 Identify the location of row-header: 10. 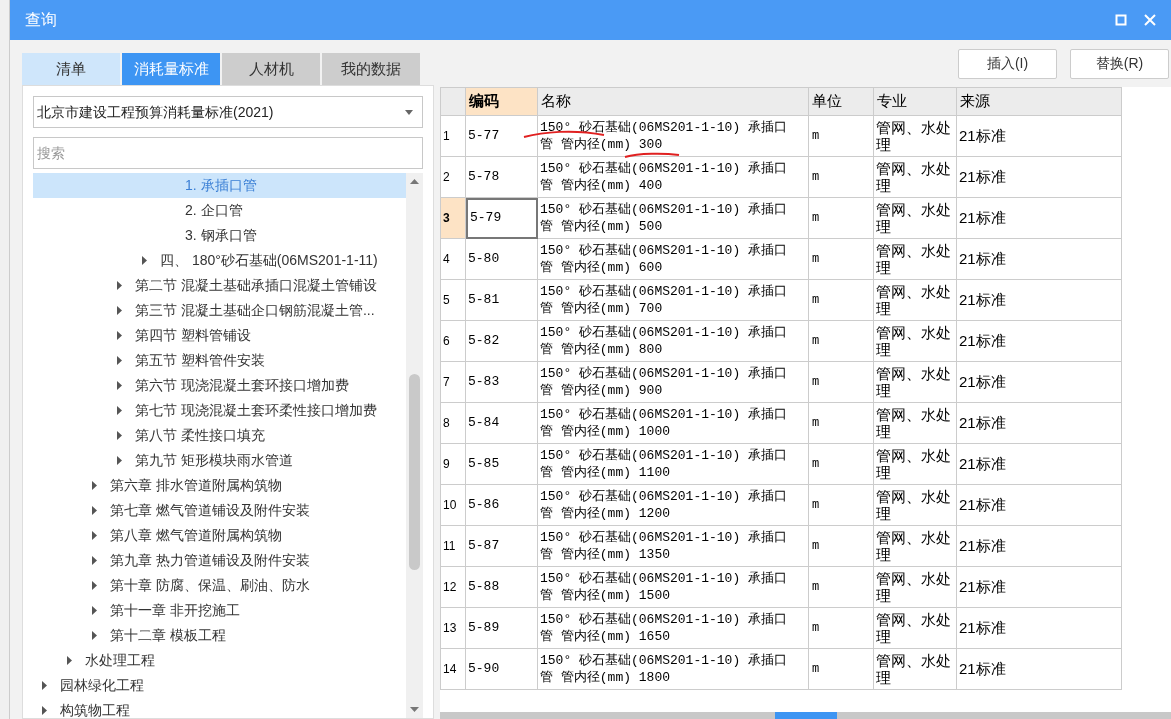
(453, 505).